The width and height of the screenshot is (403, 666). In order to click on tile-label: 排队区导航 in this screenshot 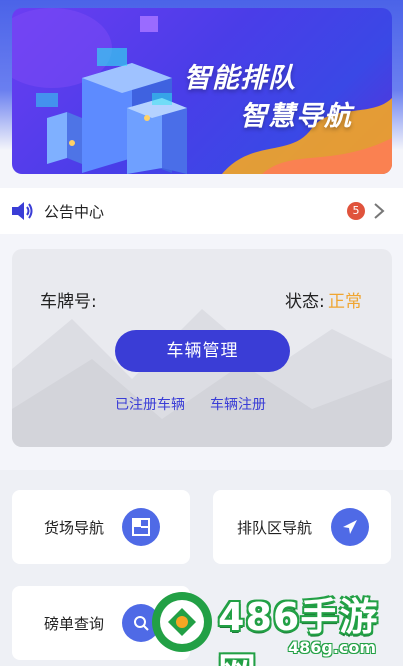, I will do `click(275, 528)`.